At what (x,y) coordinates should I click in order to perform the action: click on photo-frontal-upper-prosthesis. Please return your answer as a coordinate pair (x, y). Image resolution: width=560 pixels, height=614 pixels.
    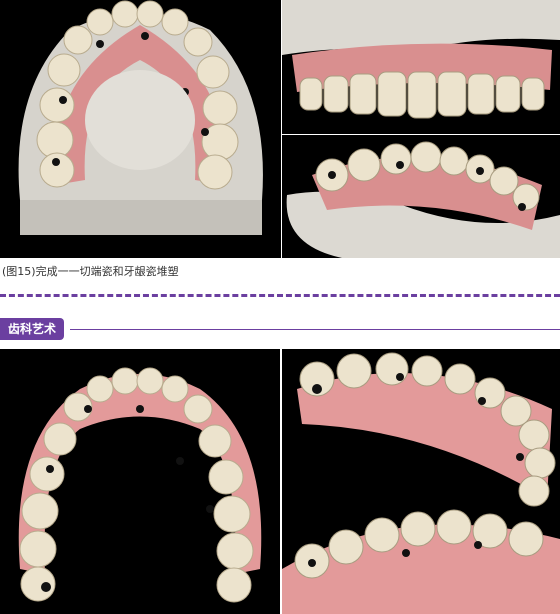
    Looking at the image, I should click on (421, 67).